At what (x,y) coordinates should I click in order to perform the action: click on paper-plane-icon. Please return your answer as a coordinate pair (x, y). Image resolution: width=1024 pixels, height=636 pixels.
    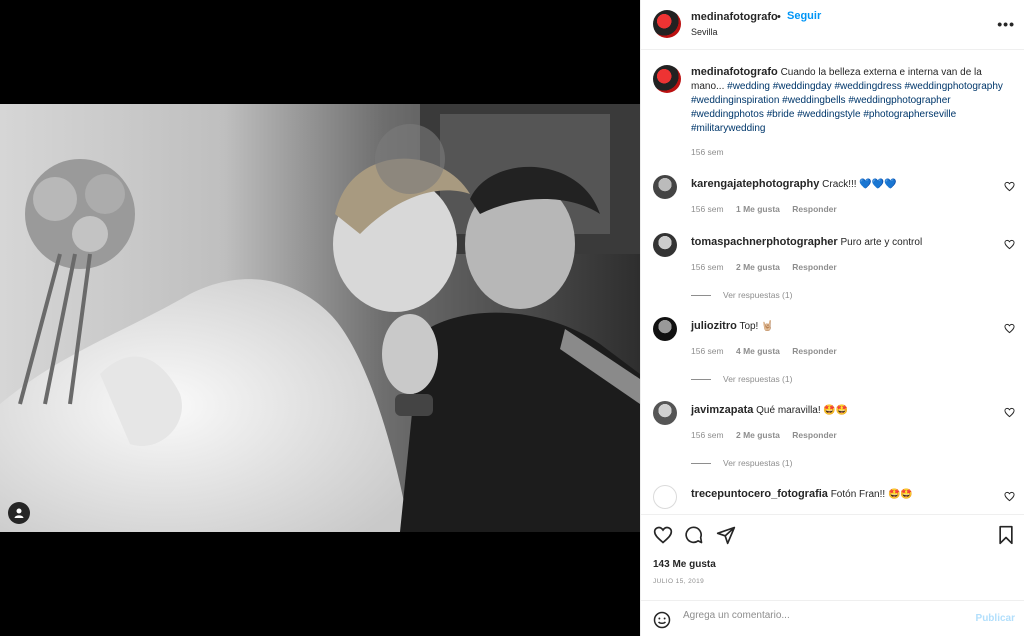
    Looking at the image, I should click on (726, 535).